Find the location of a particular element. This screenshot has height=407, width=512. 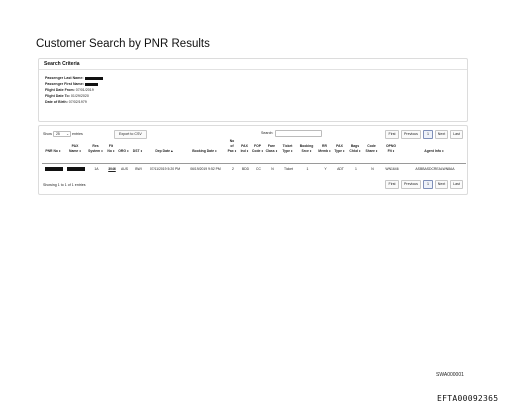

table-cell: 07/11/2019 5:20 PM is located at coordinates (165, 169).